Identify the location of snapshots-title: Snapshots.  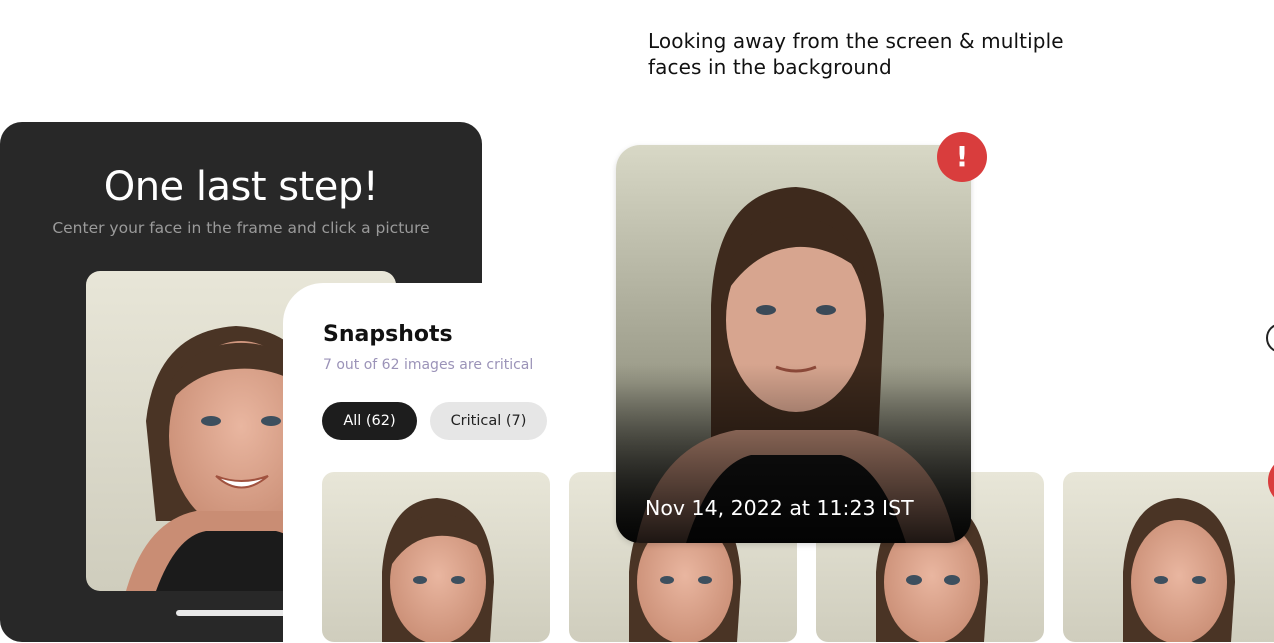
(388, 334).